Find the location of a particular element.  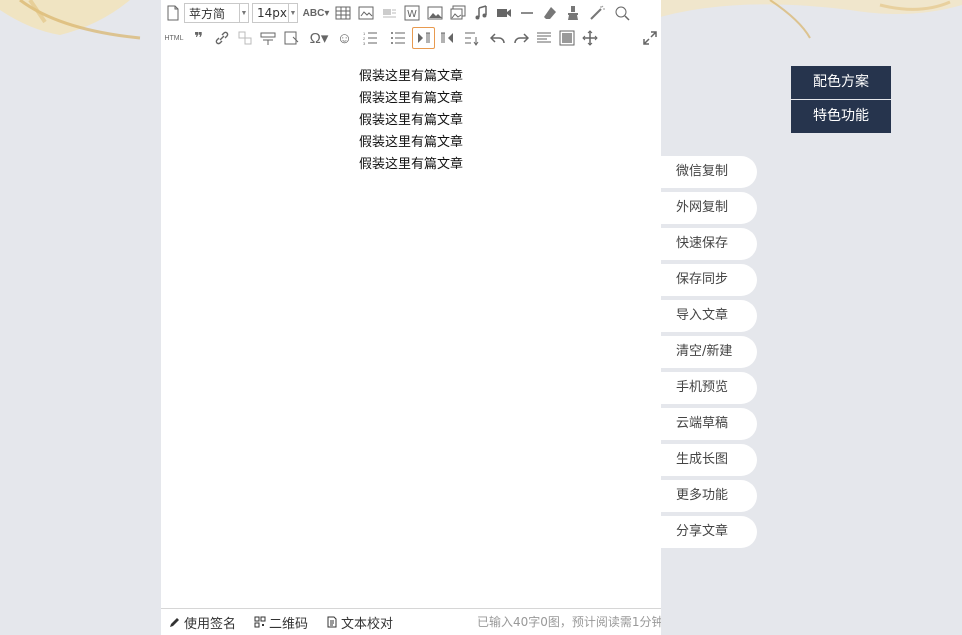

image-icon is located at coordinates (434, 13).